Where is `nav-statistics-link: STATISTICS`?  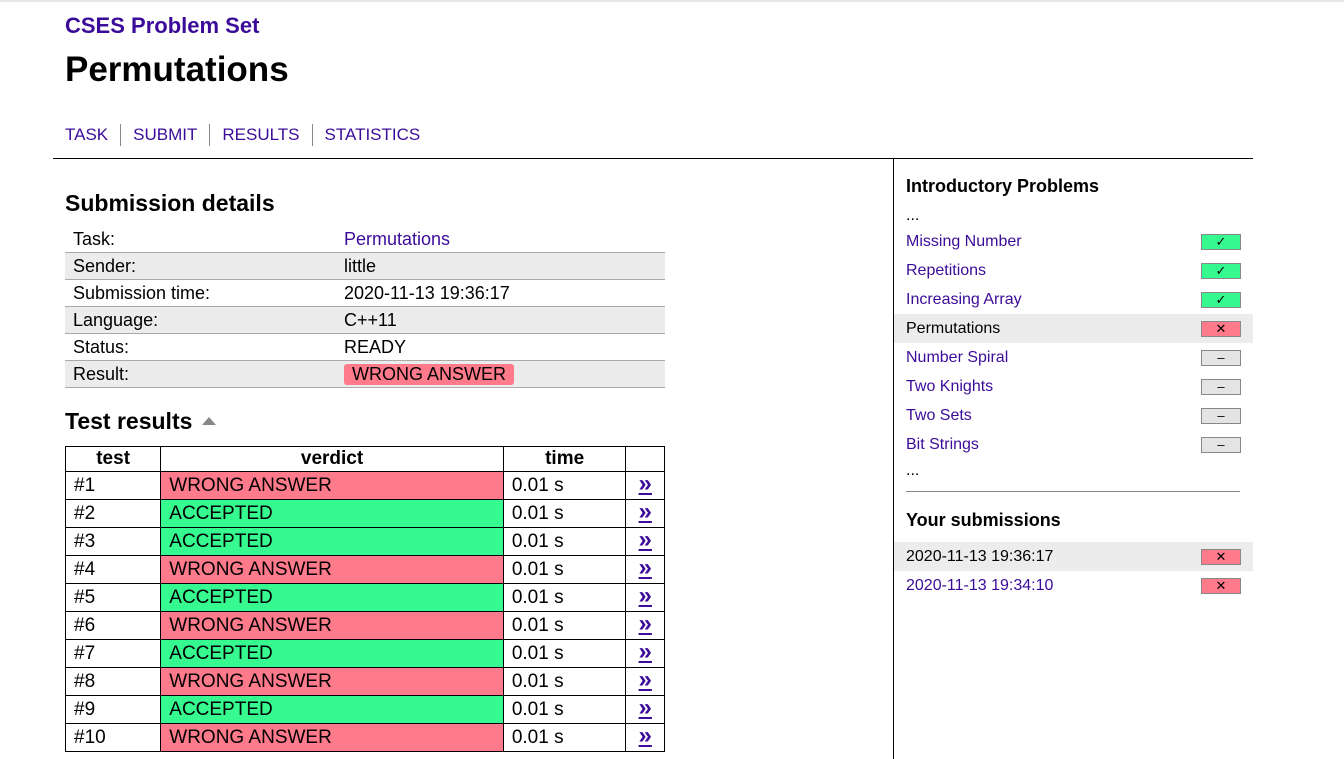 nav-statistics-link: STATISTICS is located at coordinates (372, 135).